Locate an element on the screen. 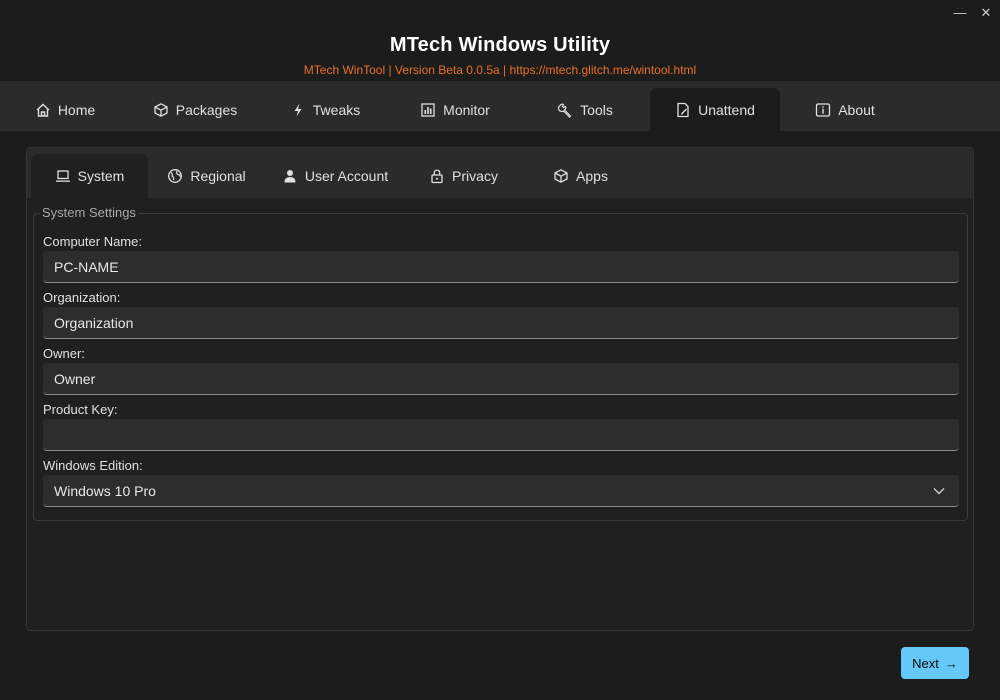 This screenshot has height=700, width=1000. product-key-label: Product Key: is located at coordinates (80, 409).